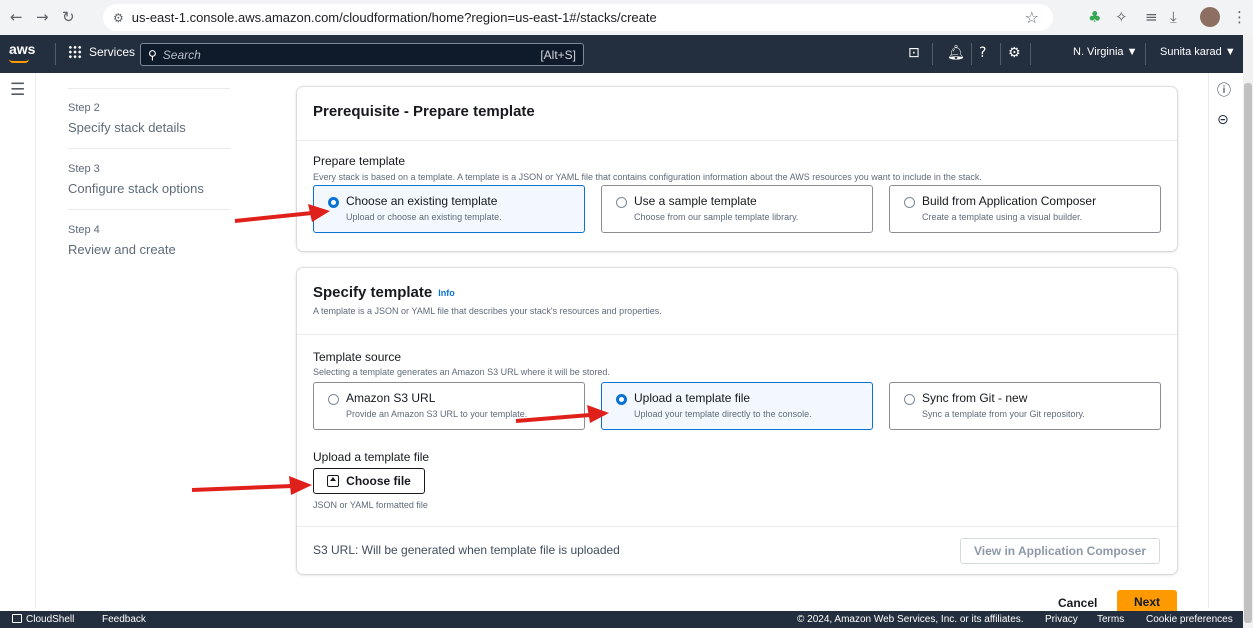  Describe the element at coordinates (359, 161) in the screenshot. I see `field-label: Prepare template` at that location.